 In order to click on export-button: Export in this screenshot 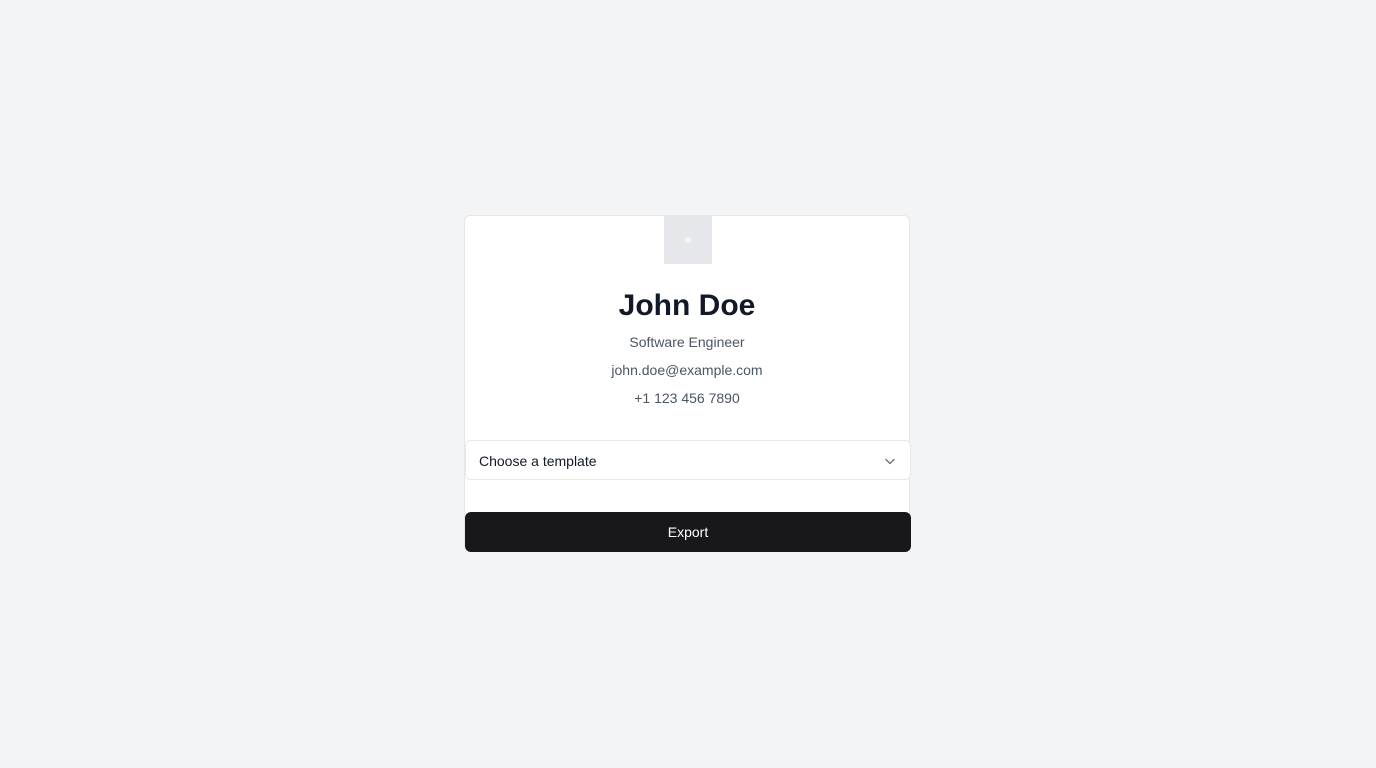, I will do `click(688, 532)`.